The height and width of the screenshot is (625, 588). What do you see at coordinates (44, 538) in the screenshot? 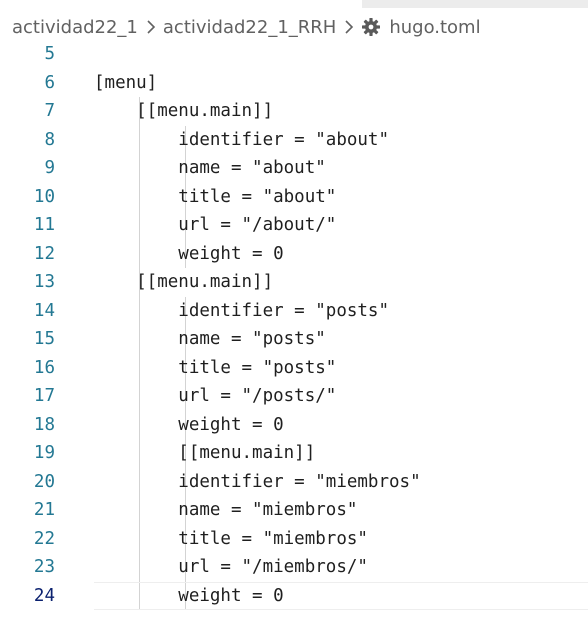
I see `line-number: 22` at bounding box center [44, 538].